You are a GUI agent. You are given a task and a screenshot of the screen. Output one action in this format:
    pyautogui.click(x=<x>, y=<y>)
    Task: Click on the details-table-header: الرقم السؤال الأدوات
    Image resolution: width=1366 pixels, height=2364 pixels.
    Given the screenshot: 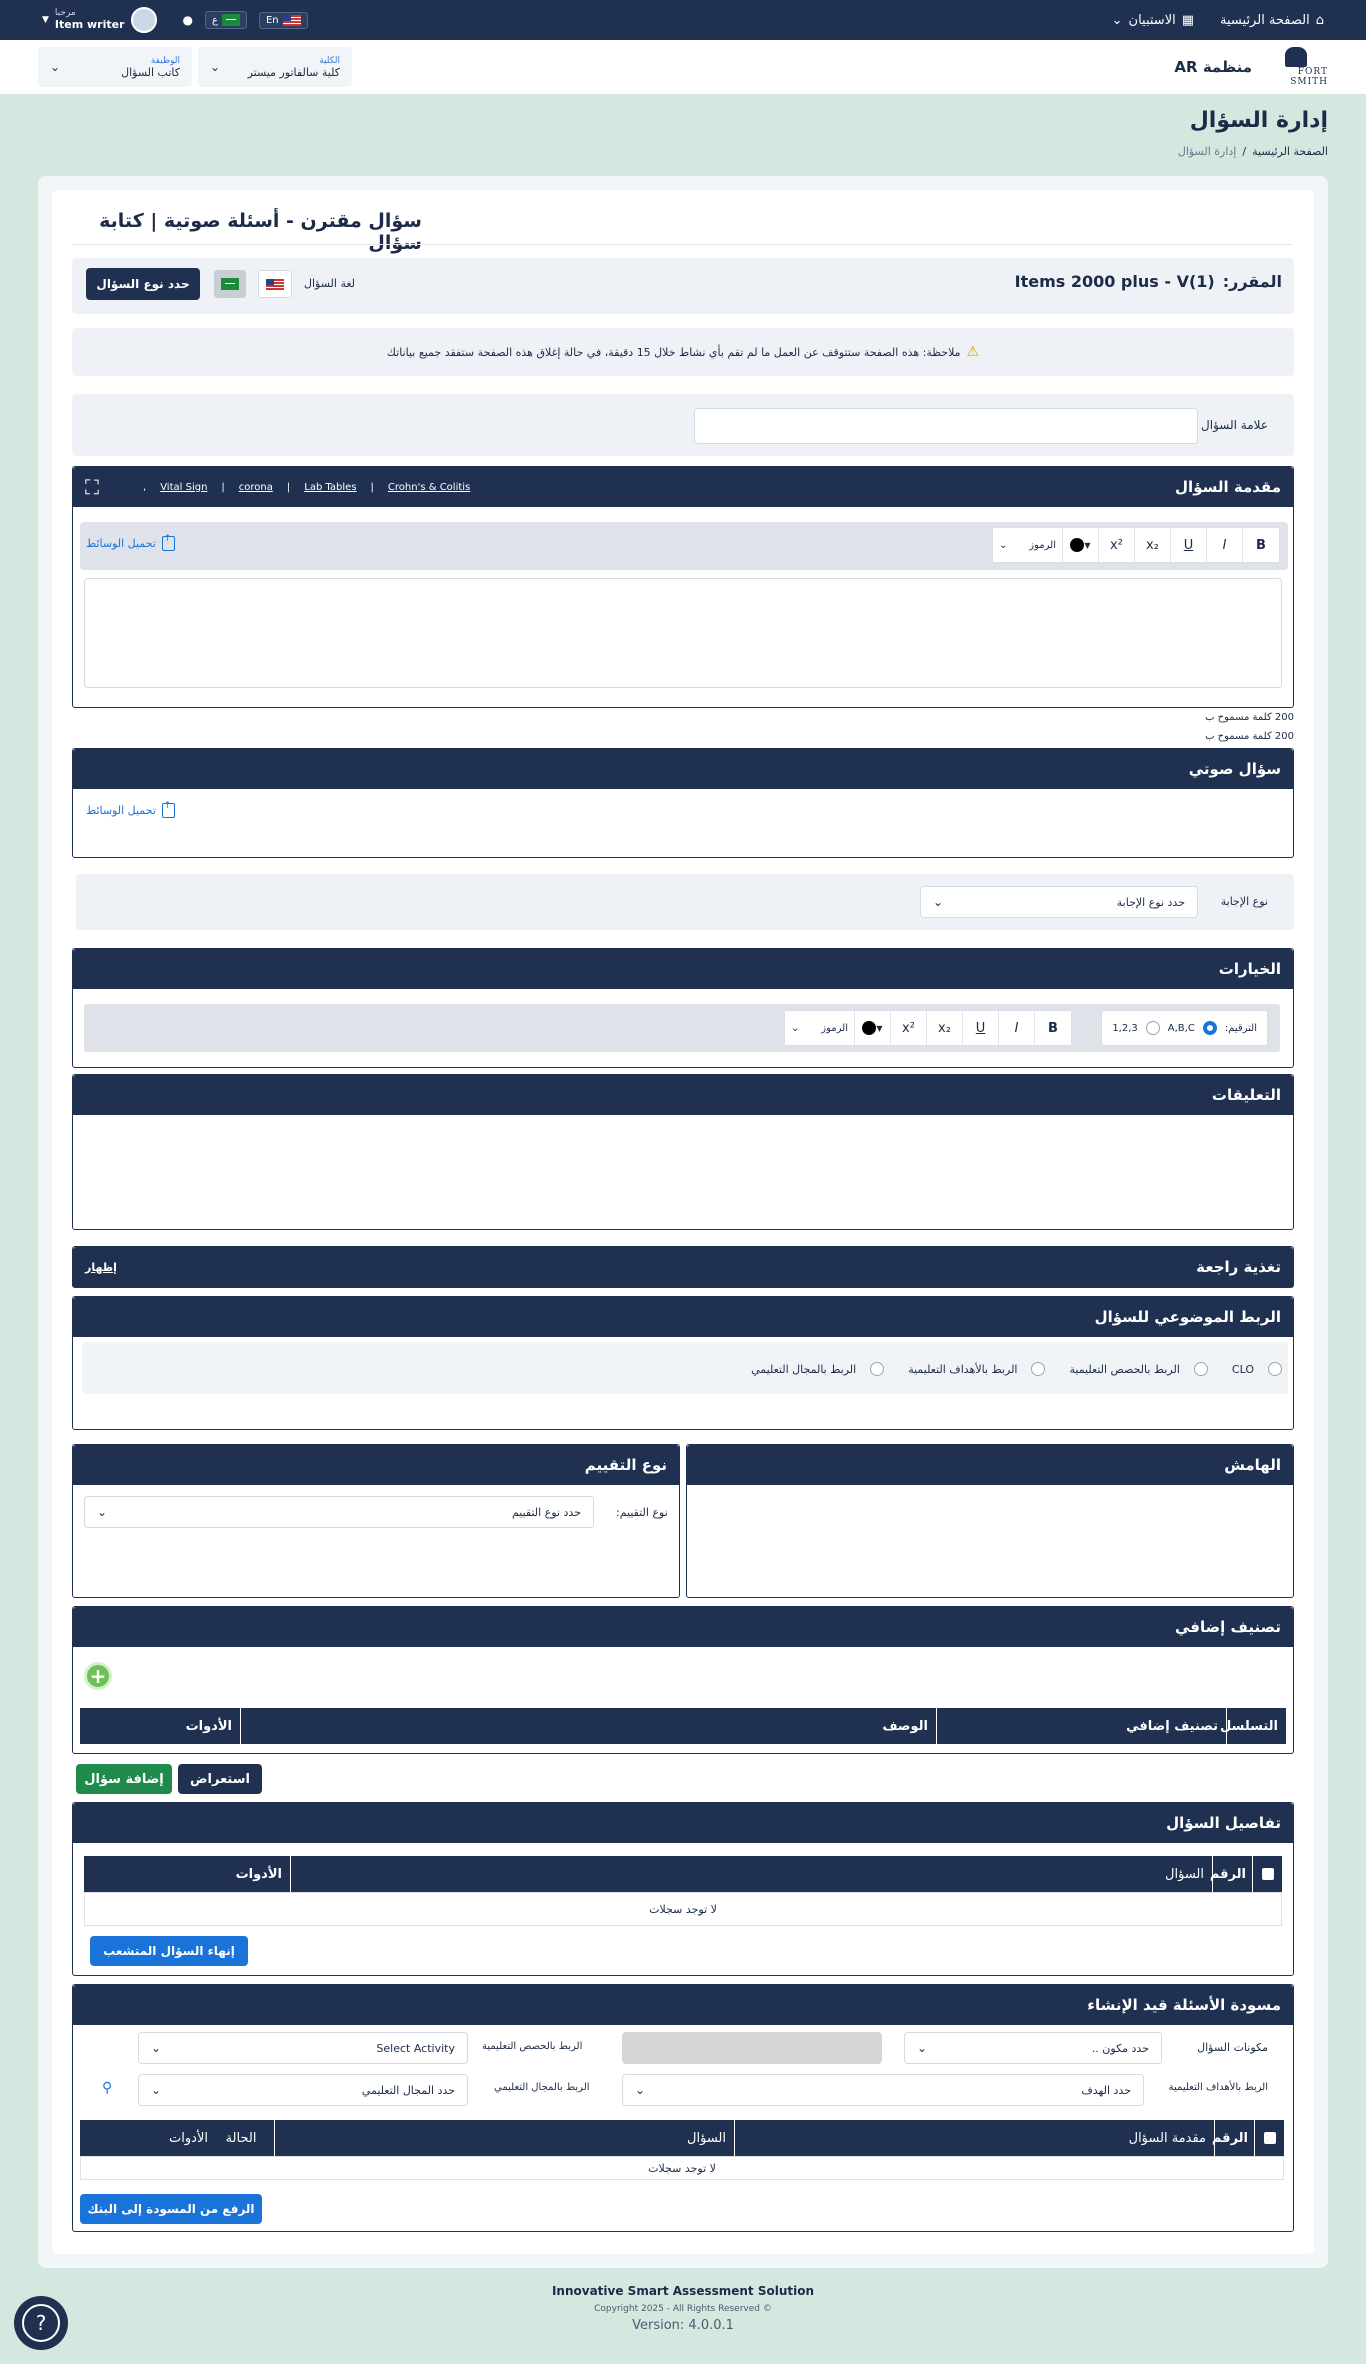 What is the action you would take?
    pyautogui.click(x=683, y=1874)
    